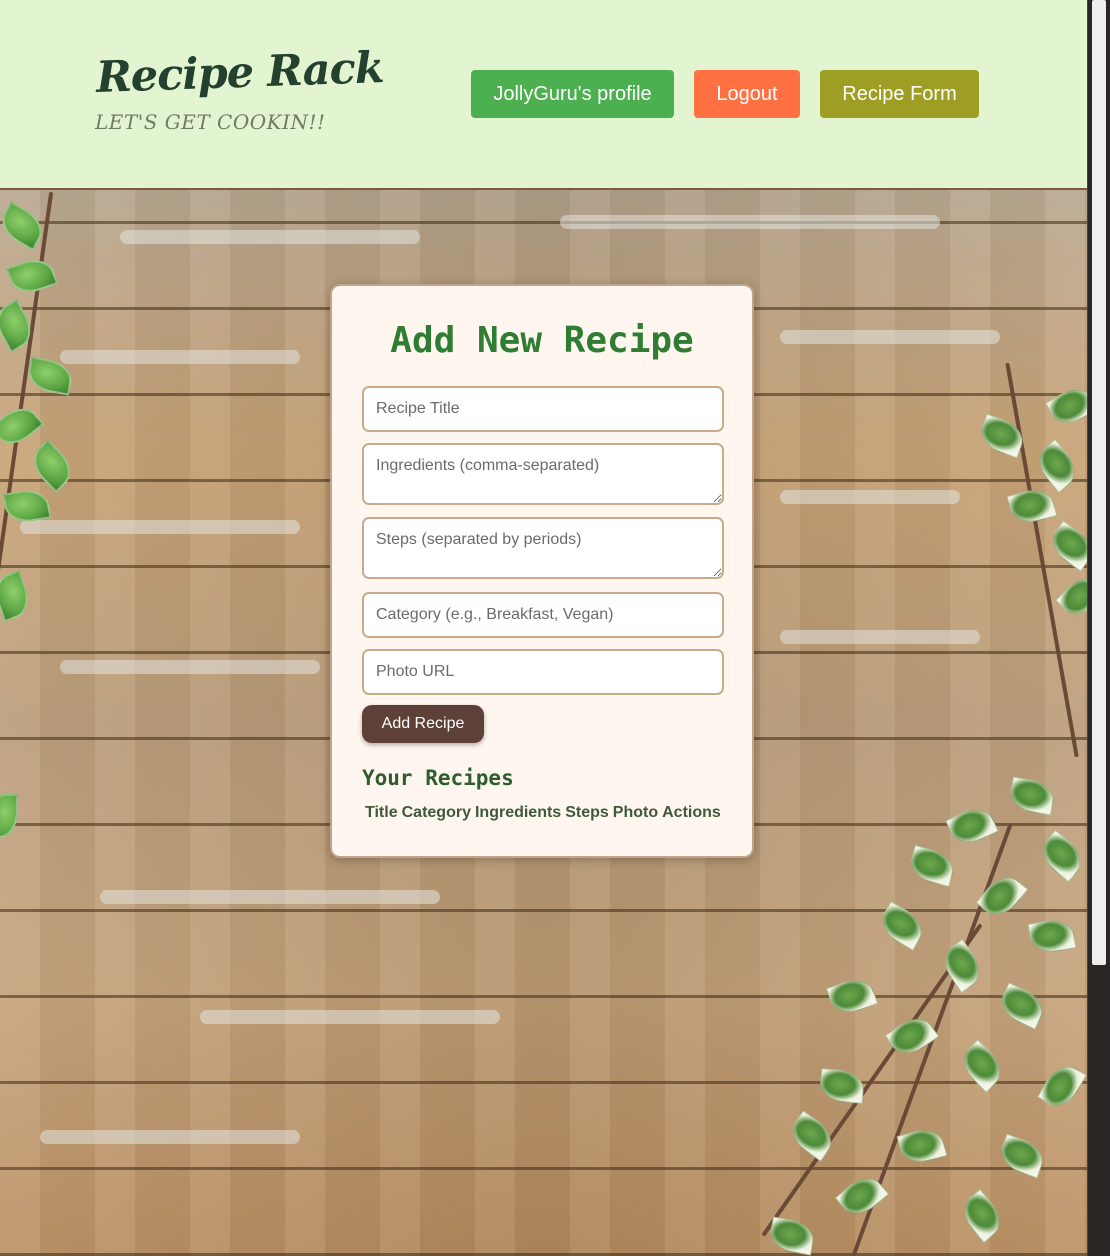 This screenshot has width=1110, height=1256. What do you see at coordinates (747, 94) in the screenshot?
I see `logout-button: Logout` at bounding box center [747, 94].